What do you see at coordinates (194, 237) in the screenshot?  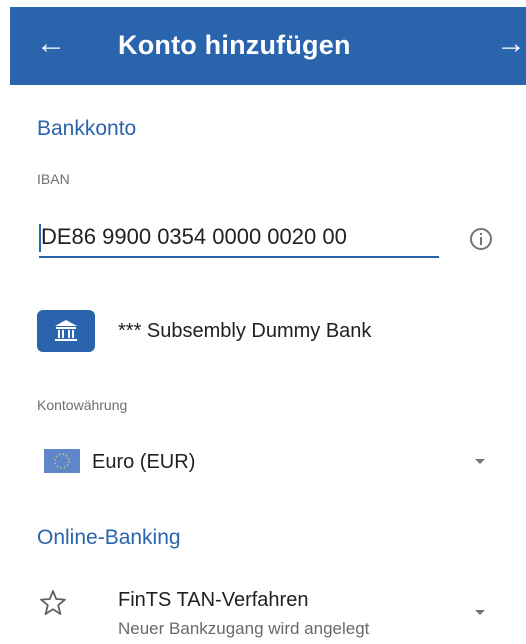 I see `iban-value: DE86 9900 0354 0000 0020 00` at bounding box center [194, 237].